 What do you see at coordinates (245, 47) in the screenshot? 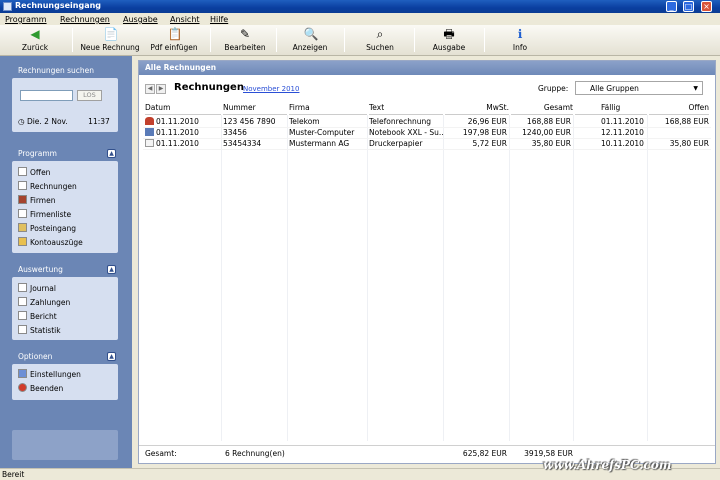
I see `edit-label: Bearbeiten` at bounding box center [245, 47].